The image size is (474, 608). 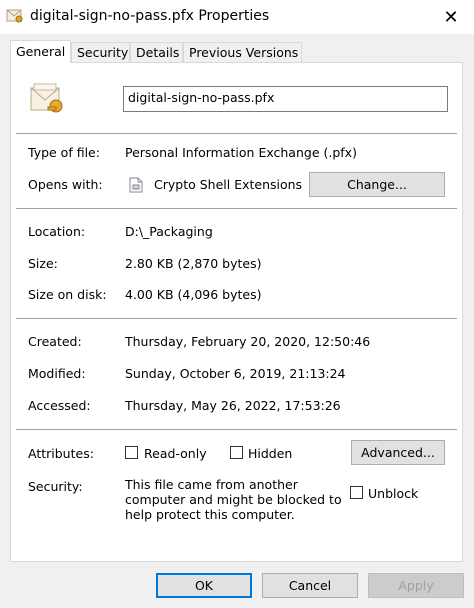 I want to click on close-icon: ✕, so click(x=451, y=17).